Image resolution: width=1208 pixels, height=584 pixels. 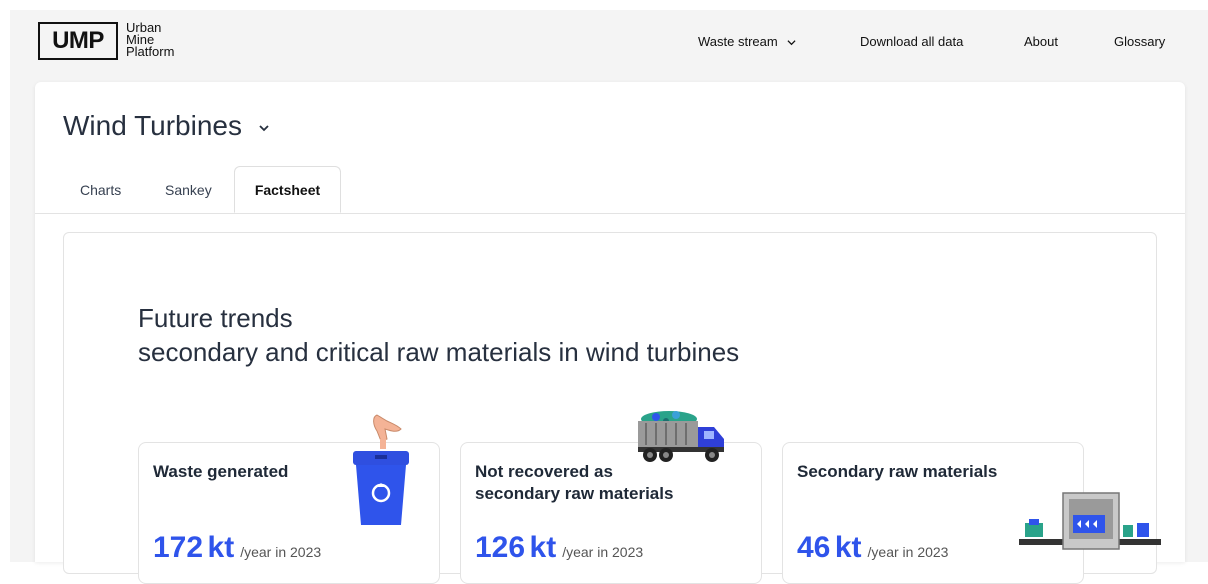 I want to click on tab-bar: Charts Sankey Factsheet, so click(x=610, y=190).